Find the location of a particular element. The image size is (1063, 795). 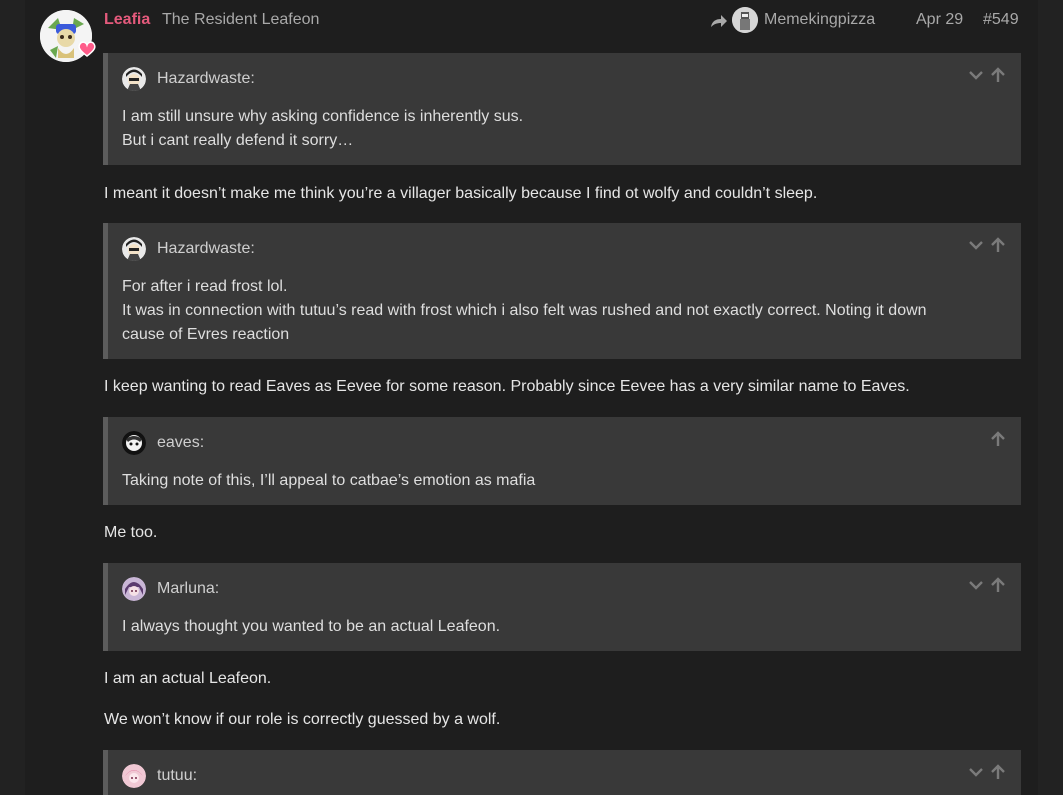

share-arrow-icon is located at coordinates (719, 21).